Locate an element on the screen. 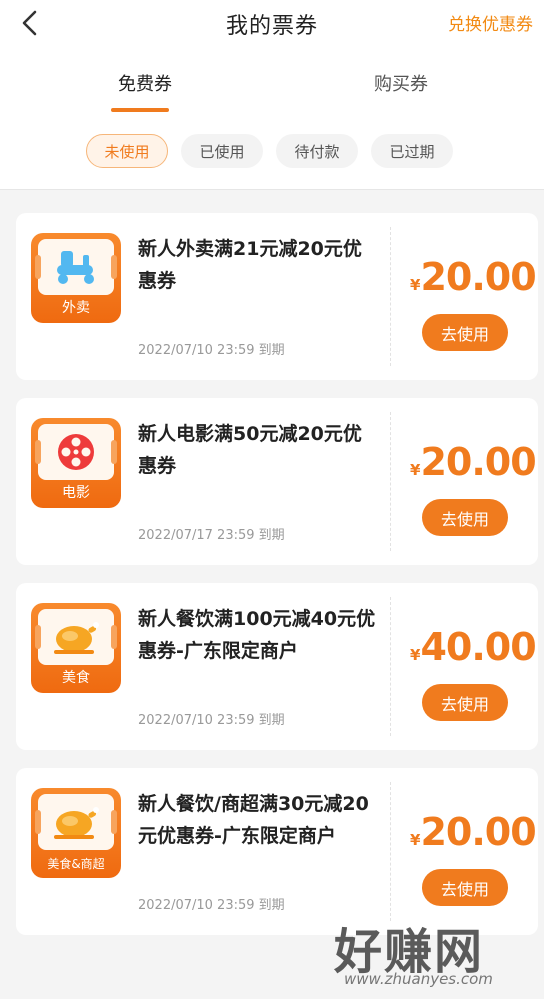 This screenshot has width=544, height=999. coupon-title: 新人外卖满21元减20元优惠券 is located at coordinates (250, 265).